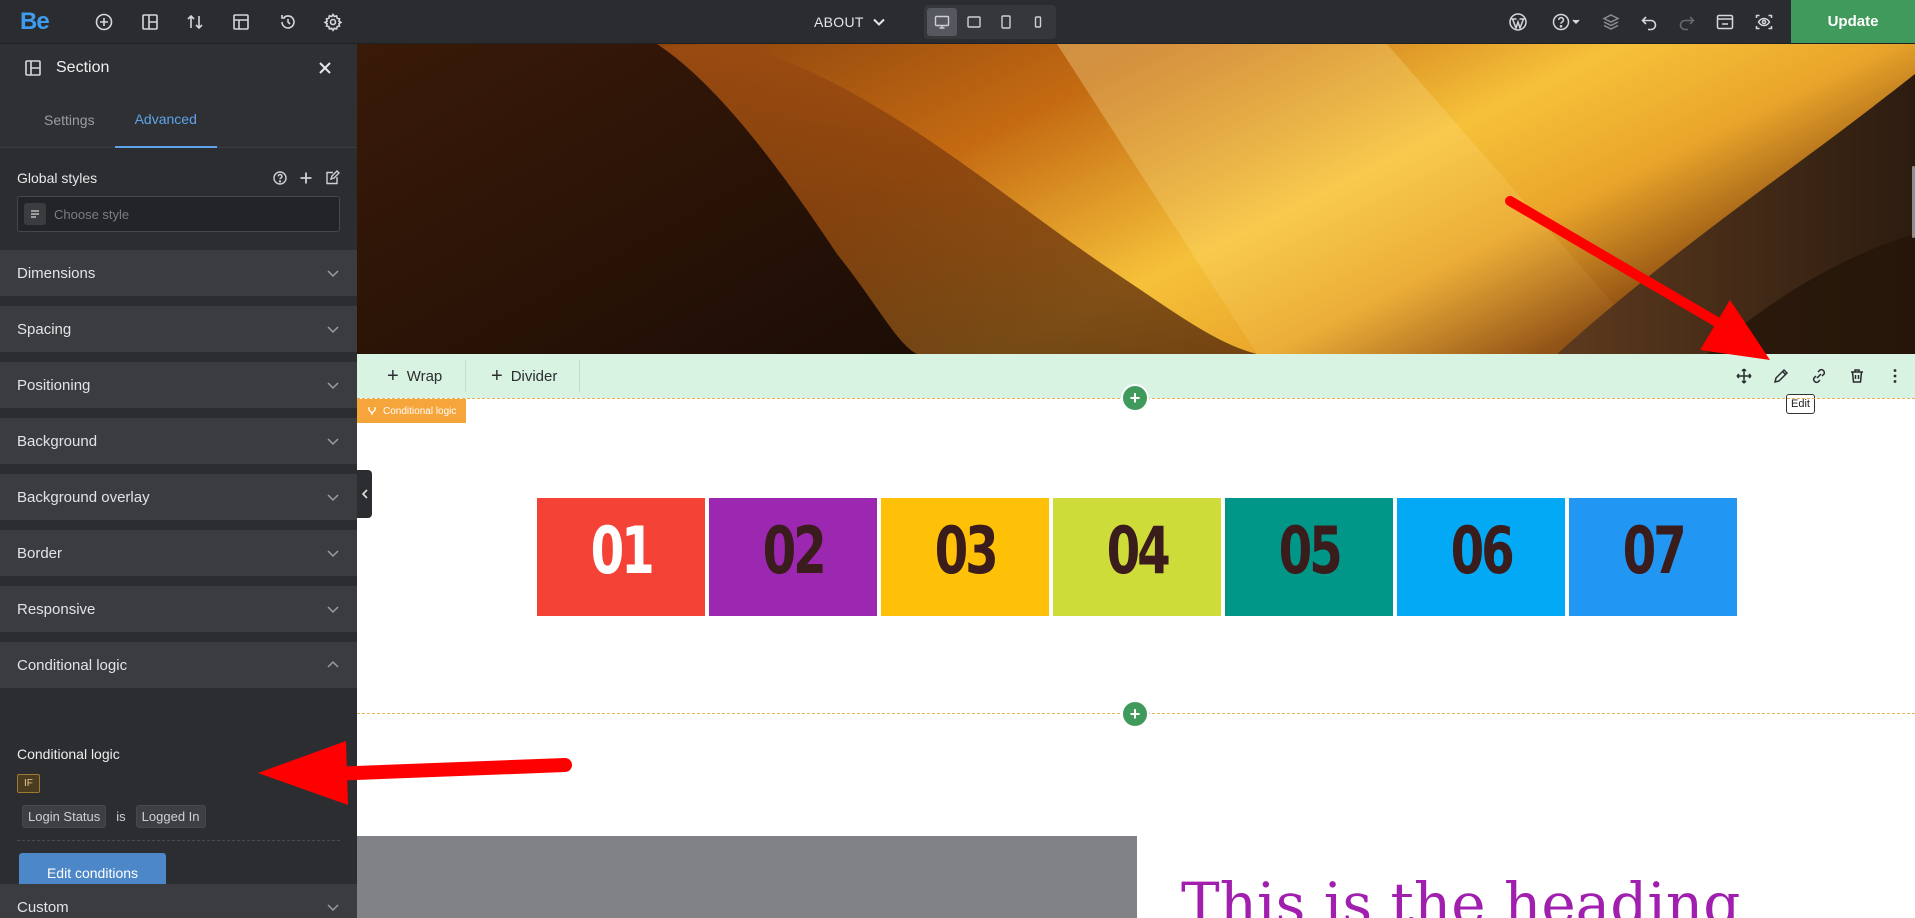 The height and width of the screenshot is (918, 1915). What do you see at coordinates (83, 67) in the screenshot?
I see `sidebar-title: Section` at bounding box center [83, 67].